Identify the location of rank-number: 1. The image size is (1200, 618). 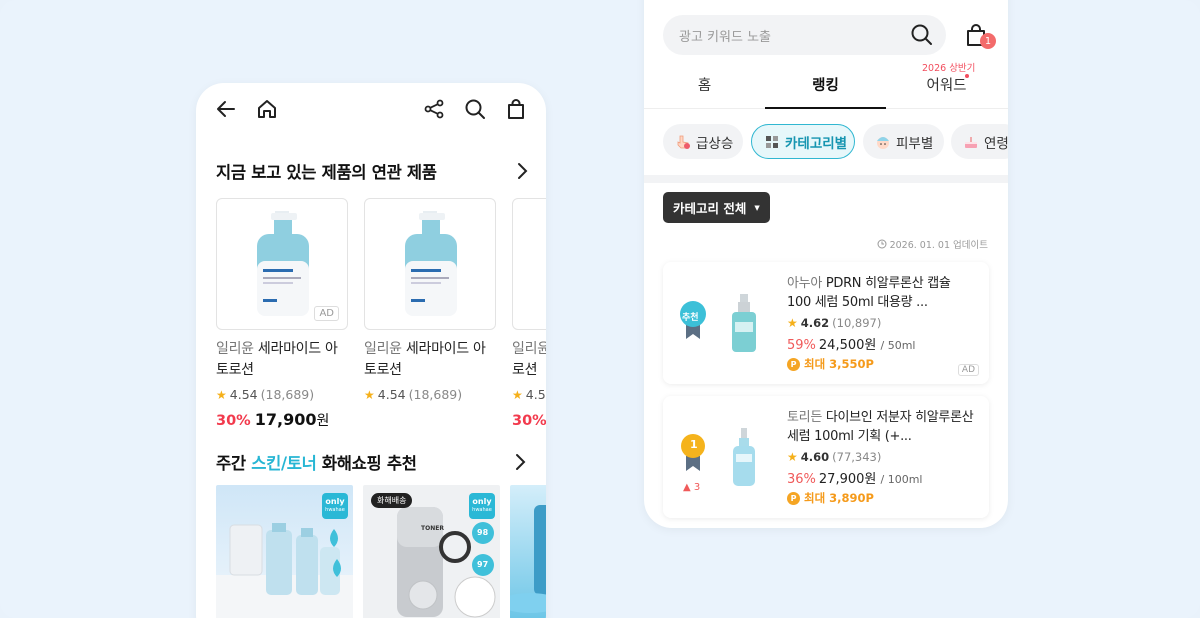
(694, 444).